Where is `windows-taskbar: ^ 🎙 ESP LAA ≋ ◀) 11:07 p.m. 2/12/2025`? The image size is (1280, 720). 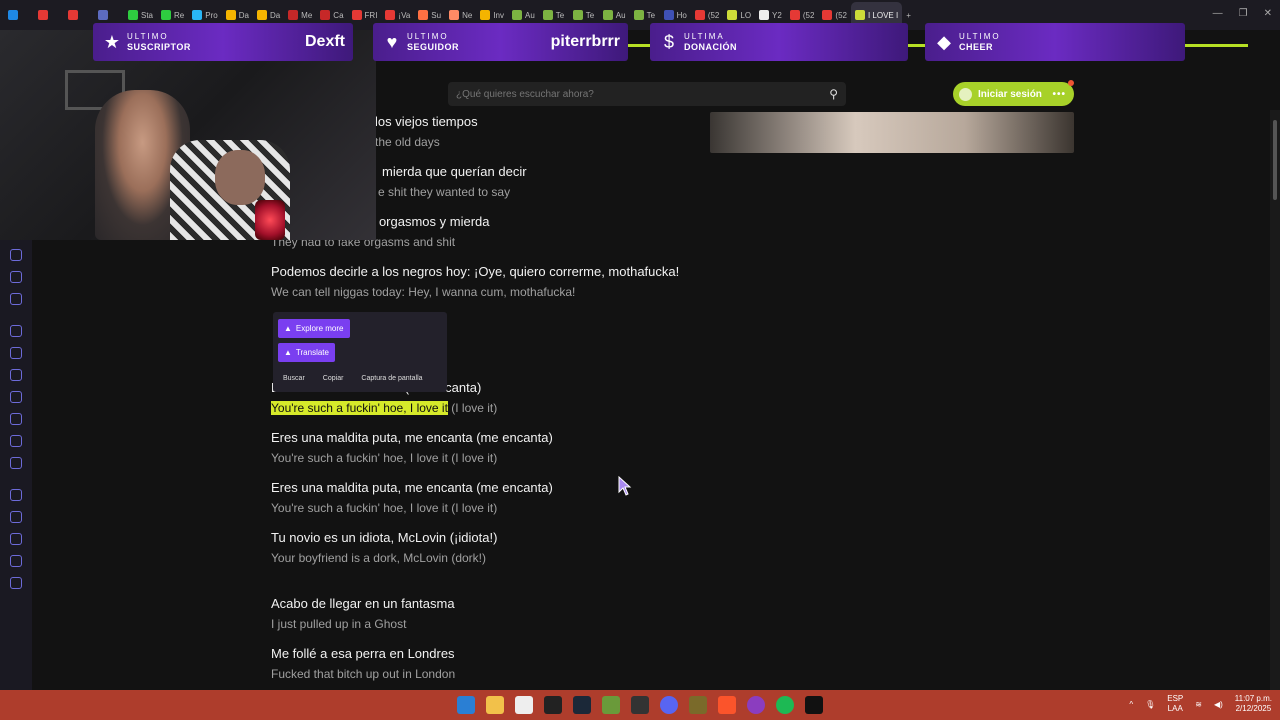 windows-taskbar: ^ 🎙 ESP LAA ≋ ◀) 11:07 p.m. 2/12/2025 is located at coordinates (640, 705).